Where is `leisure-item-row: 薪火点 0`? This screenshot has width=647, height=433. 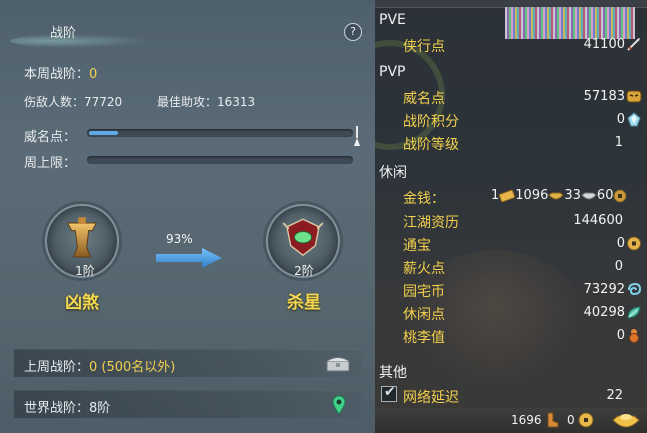
leisure-item-row: 薪火点 0 is located at coordinates (511, 266).